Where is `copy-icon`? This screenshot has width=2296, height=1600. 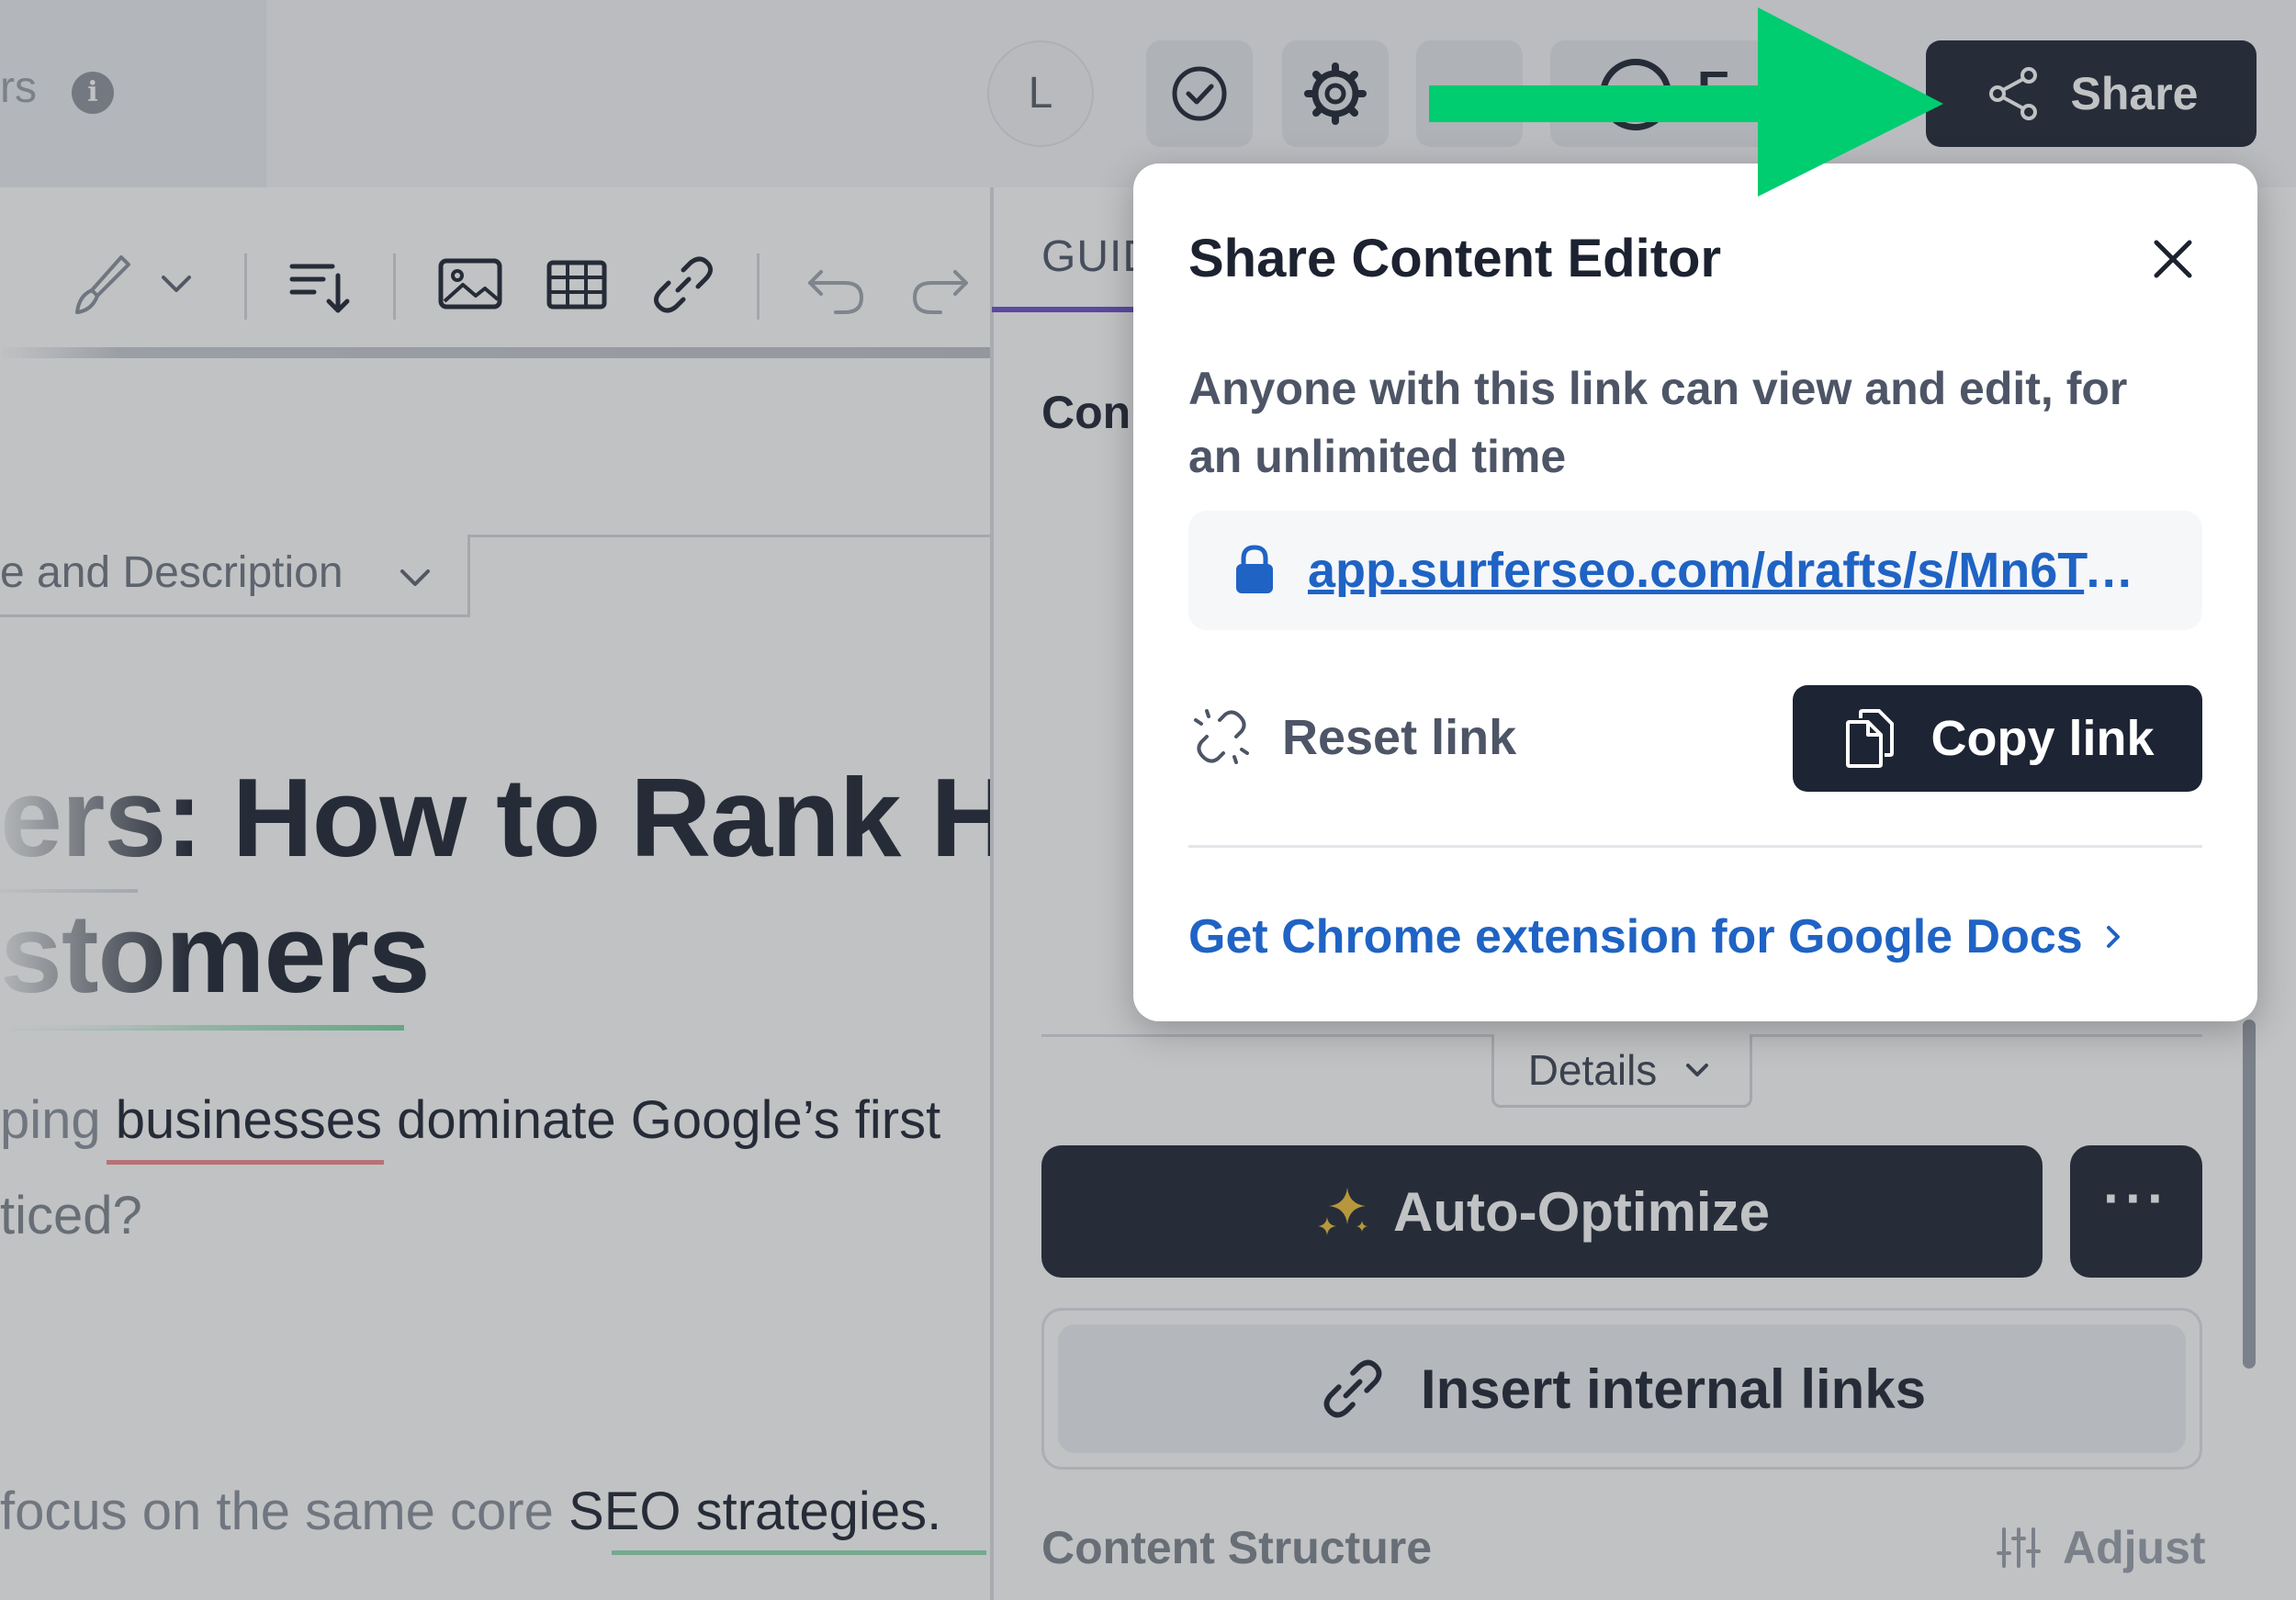
copy-icon is located at coordinates (1870, 739).